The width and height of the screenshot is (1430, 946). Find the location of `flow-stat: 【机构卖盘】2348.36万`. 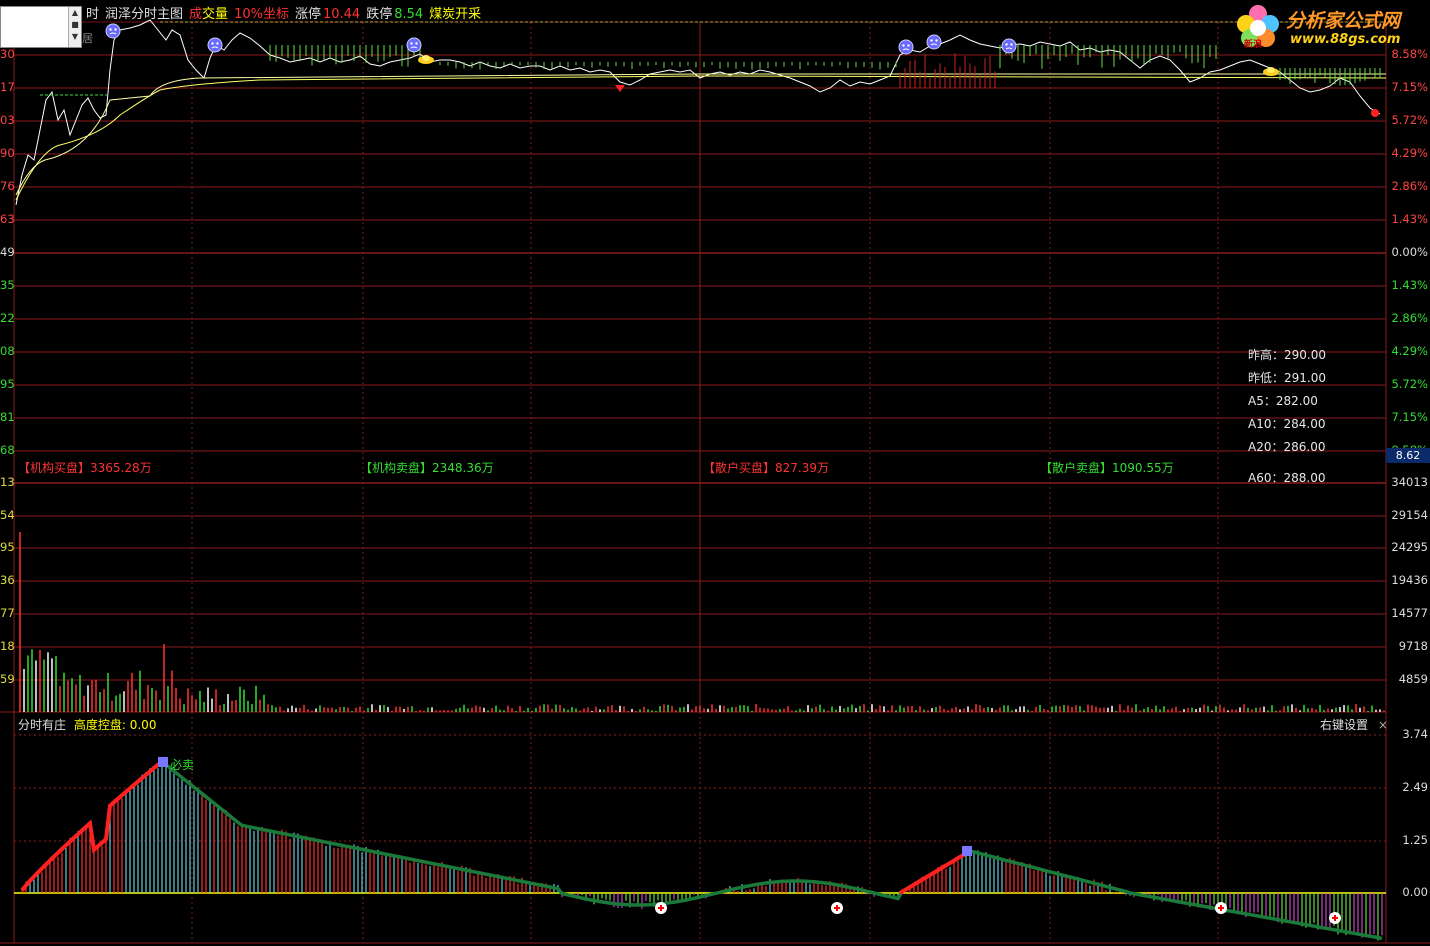

flow-stat: 【机构卖盘】2348.36万 is located at coordinates (427, 467).